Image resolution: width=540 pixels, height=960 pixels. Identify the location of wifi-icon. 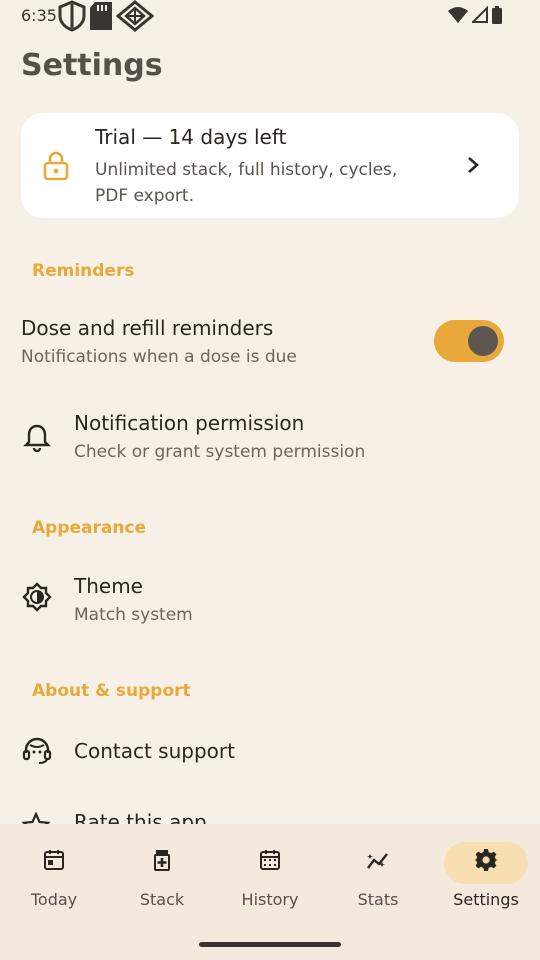
(458, 15).